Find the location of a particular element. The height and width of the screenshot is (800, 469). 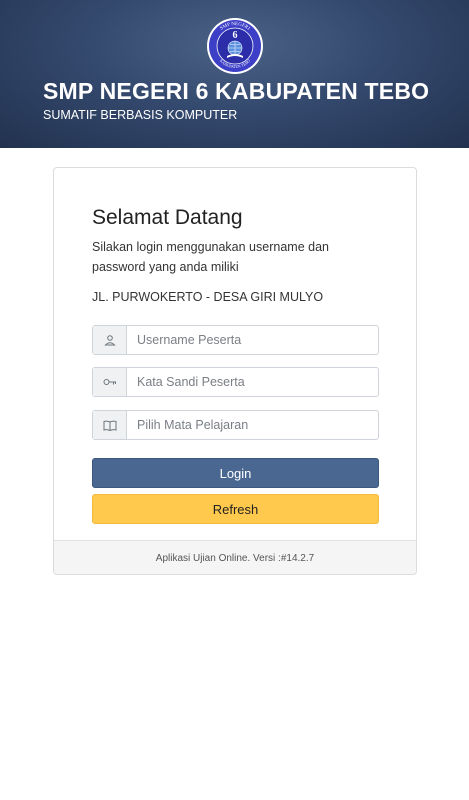

book-icon is located at coordinates (110, 425).